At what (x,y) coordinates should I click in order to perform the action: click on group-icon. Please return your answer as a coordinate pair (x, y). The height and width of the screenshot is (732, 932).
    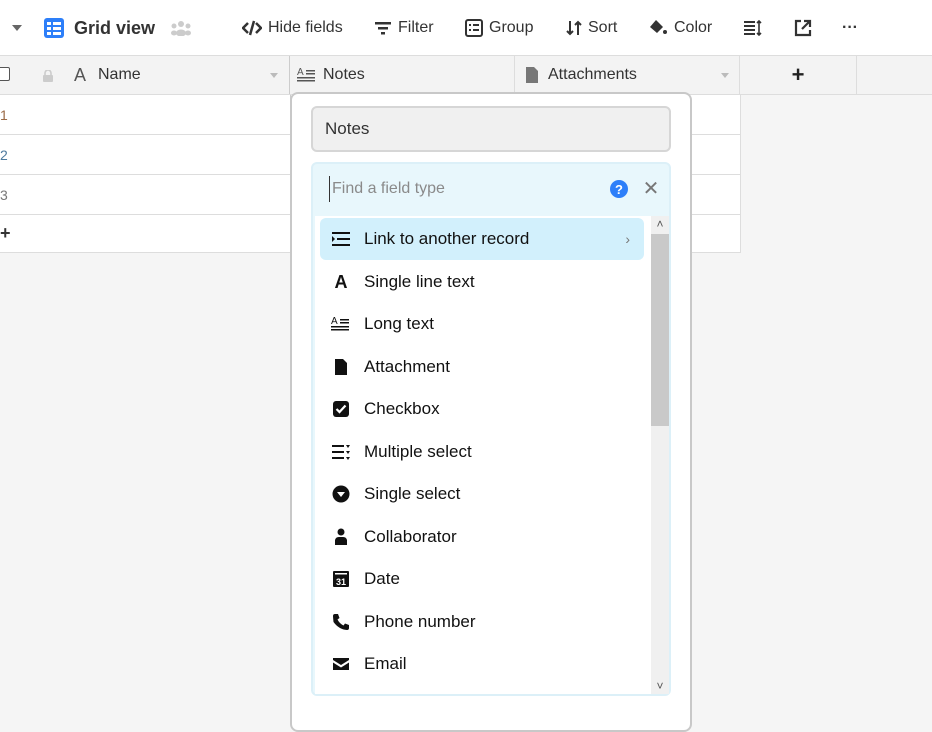
    Looking at the image, I should click on (474, 28).